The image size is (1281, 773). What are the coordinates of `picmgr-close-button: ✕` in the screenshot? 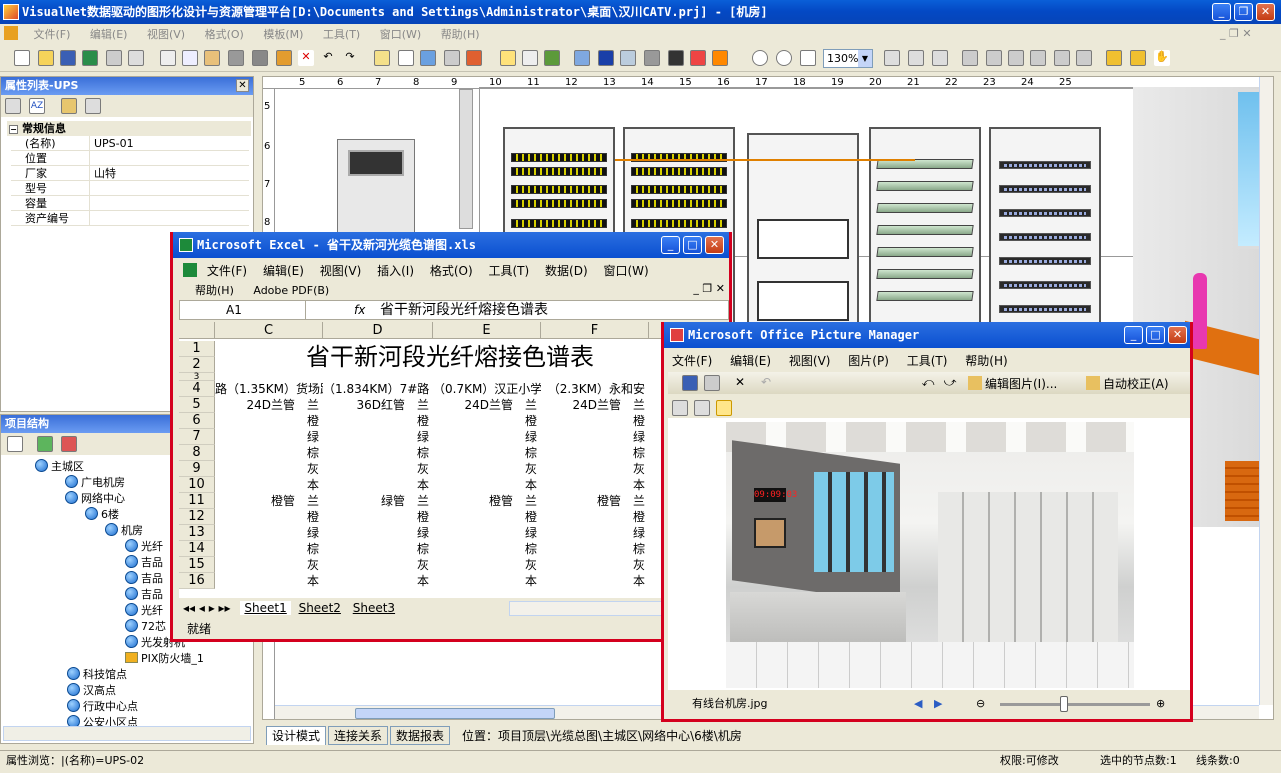 It's located at (1177, 335).